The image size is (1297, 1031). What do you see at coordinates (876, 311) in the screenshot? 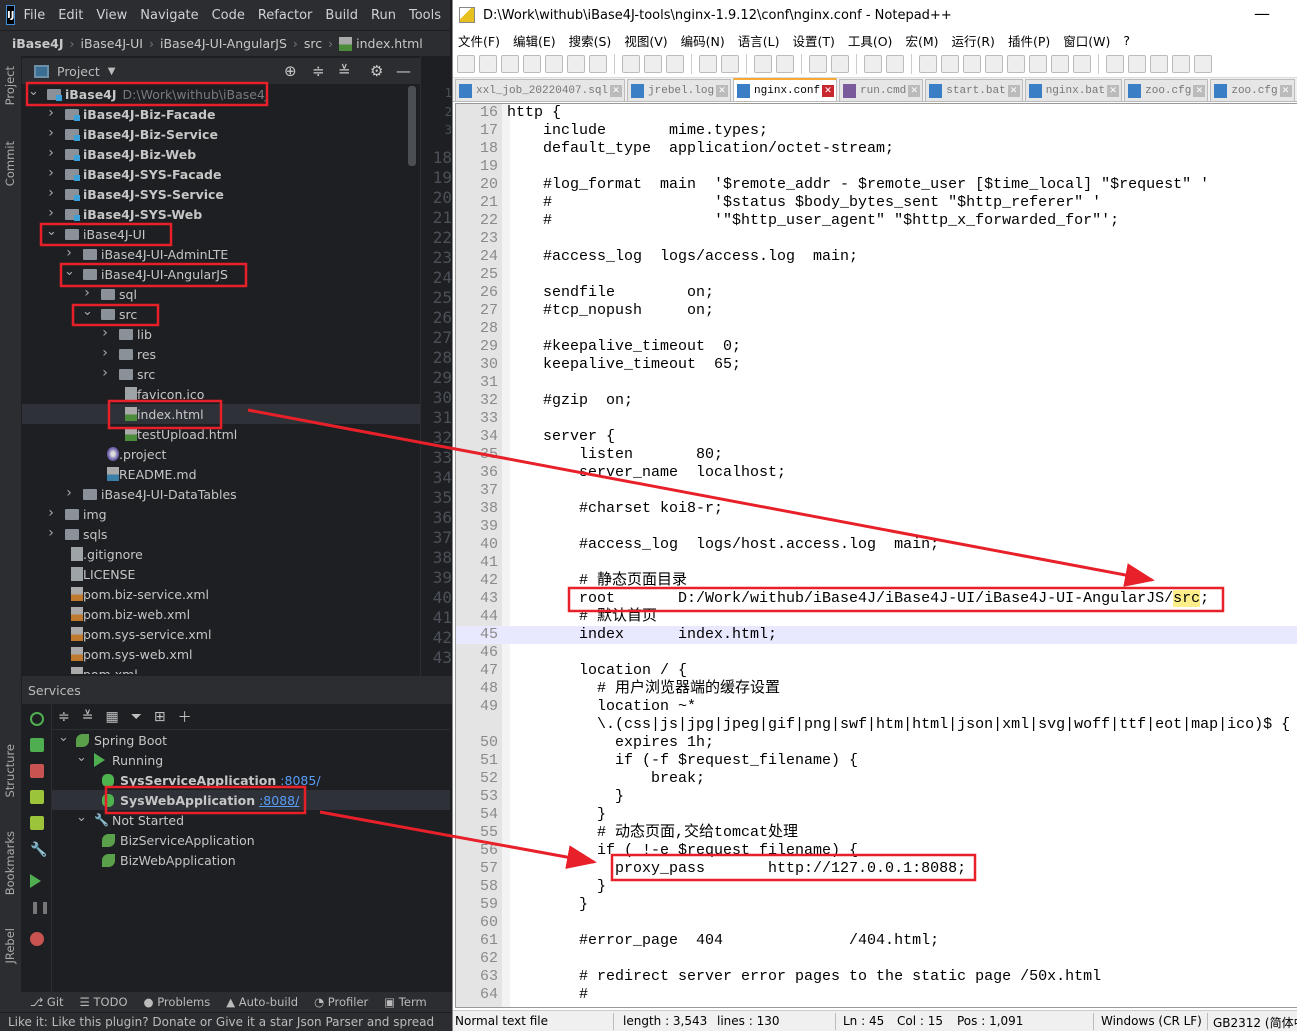
I see `code-line: 27 #tcp_nopush on;` at bounding box center [876, 311].